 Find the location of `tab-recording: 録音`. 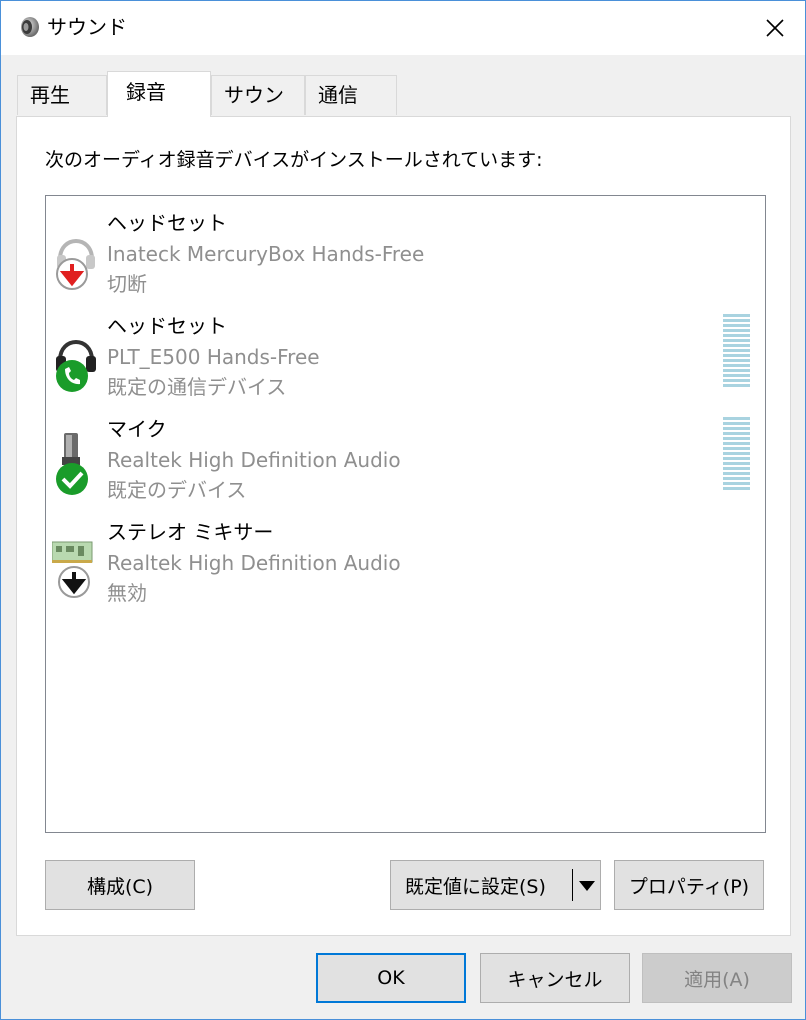

tab-recording: 録音 is located at coordinates (159, 94).